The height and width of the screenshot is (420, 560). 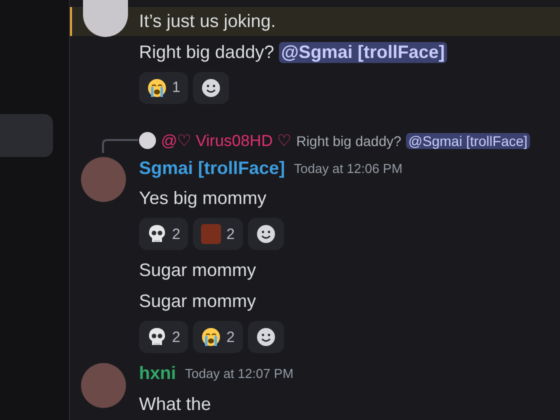 I want to click on timestamp: Today at 12:07 PM, so click(x=239, y=374).